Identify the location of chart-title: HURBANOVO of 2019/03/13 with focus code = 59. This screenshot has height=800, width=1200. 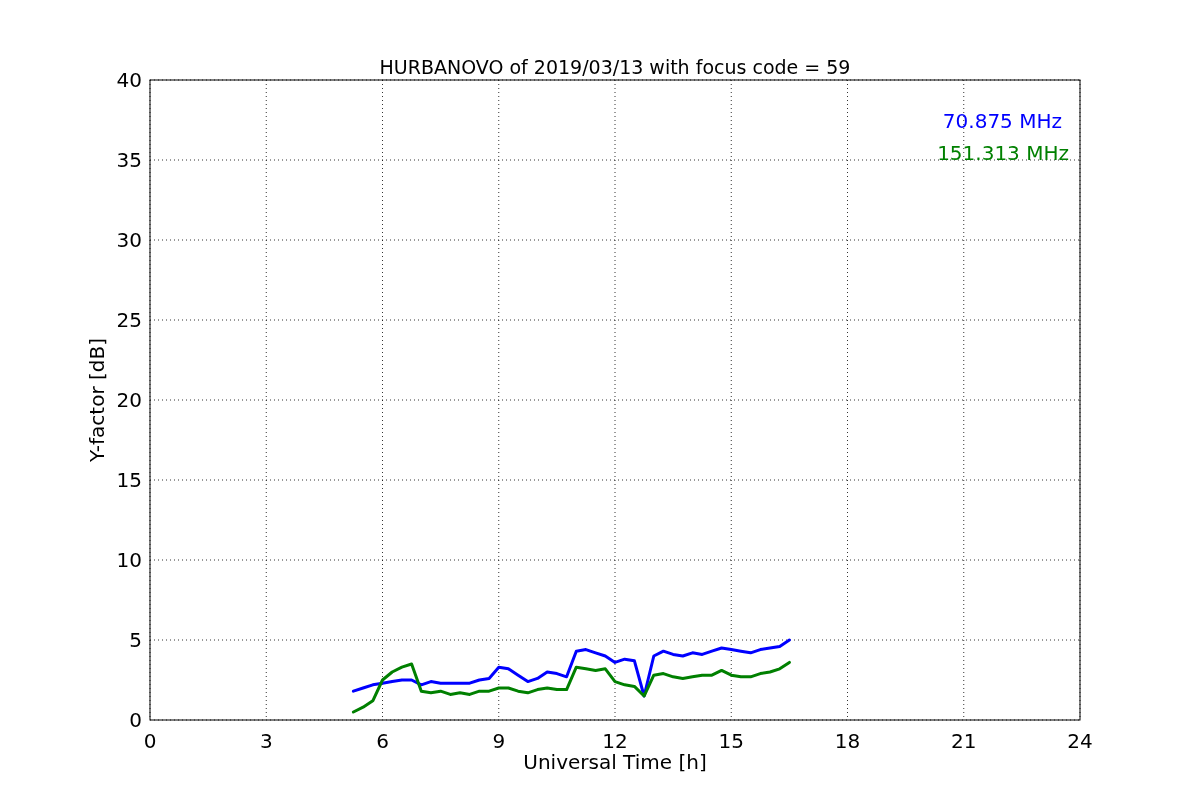
(615, 67).